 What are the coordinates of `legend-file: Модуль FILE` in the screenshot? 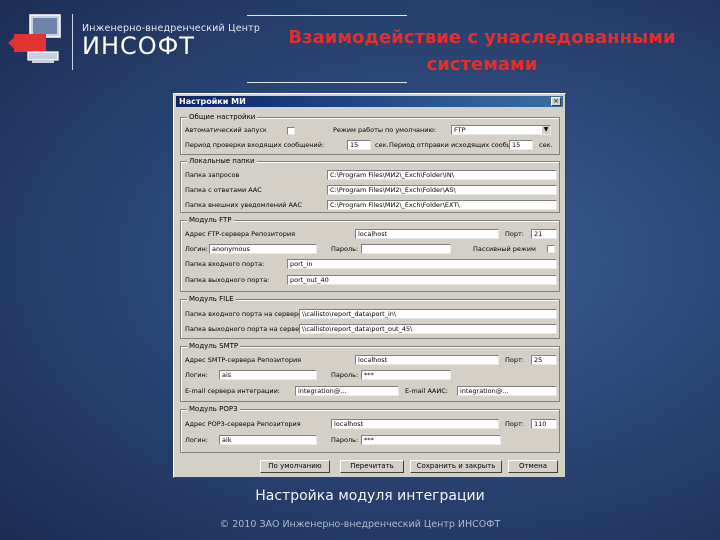 It's located at (211, 299).